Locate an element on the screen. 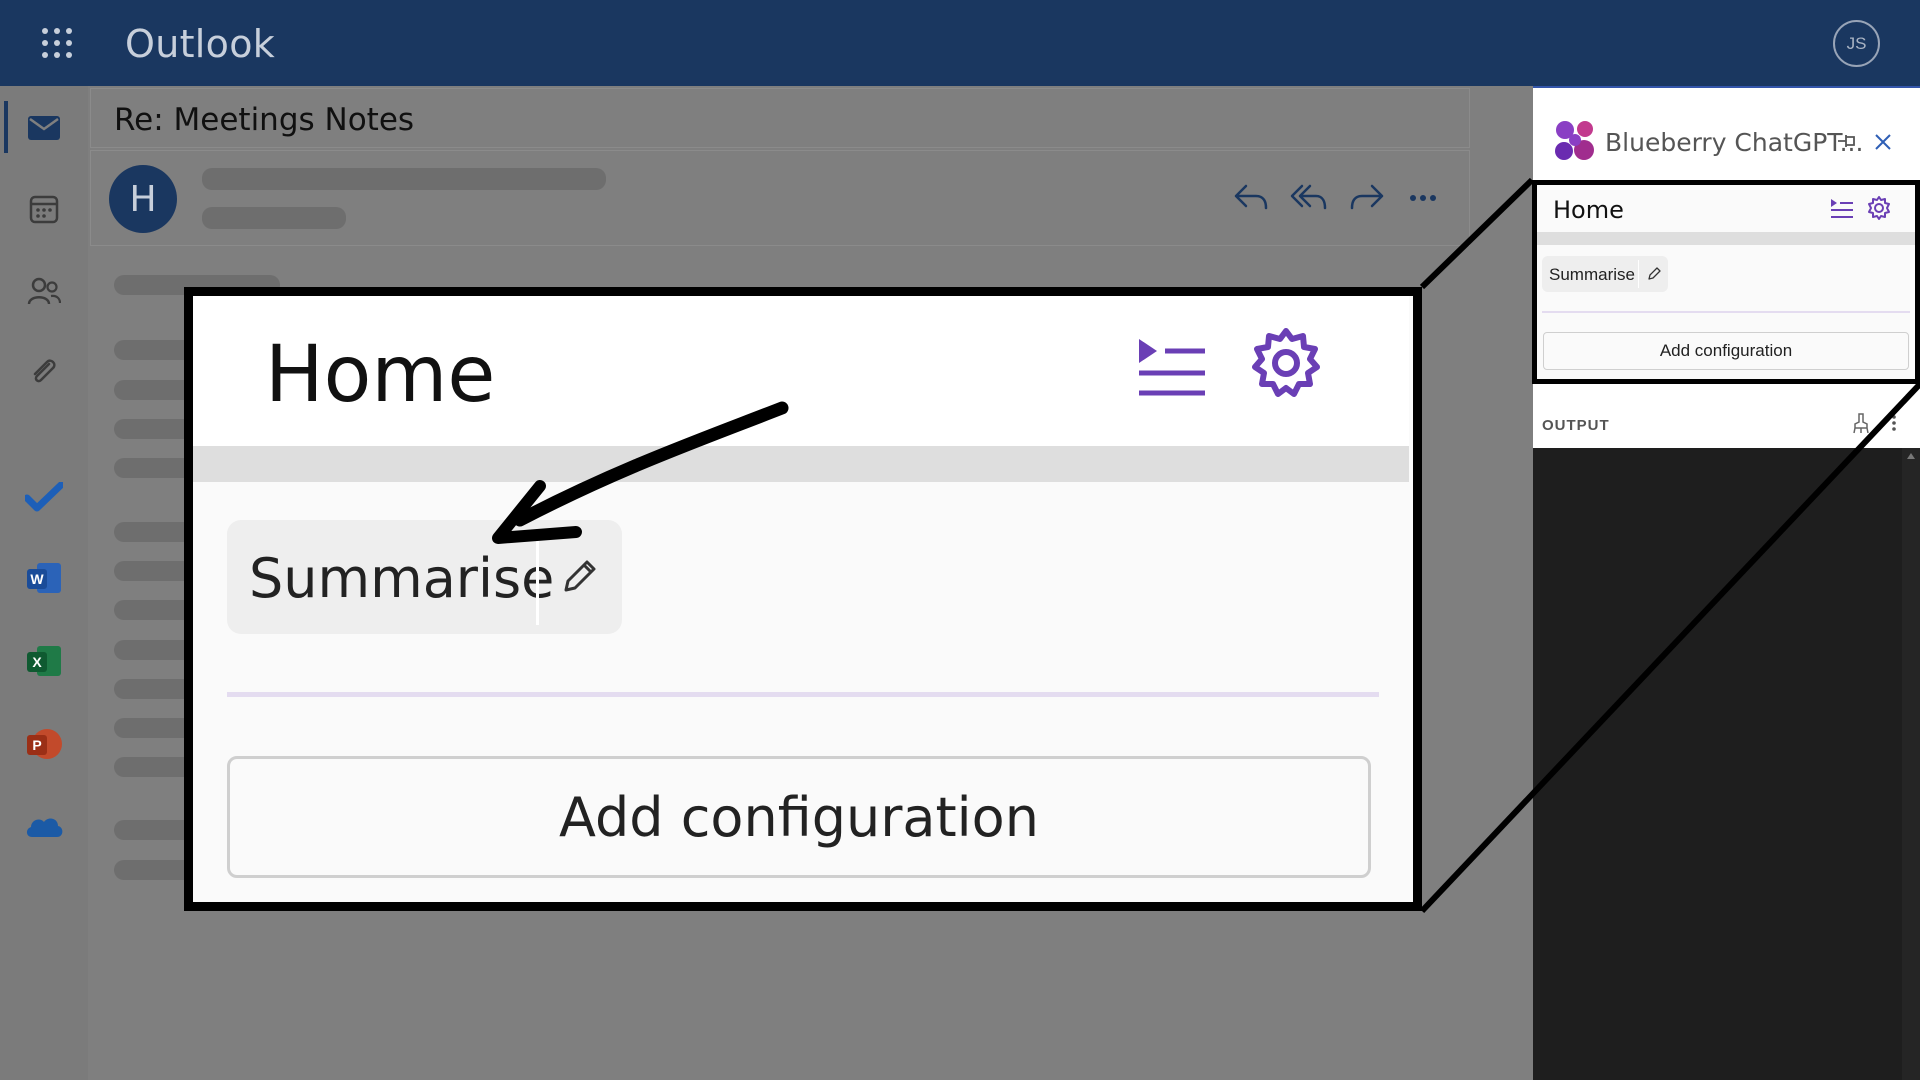 This screenshot has height=1080, width=1920. user-avatar: JS is located at coordinates (1856, 43).